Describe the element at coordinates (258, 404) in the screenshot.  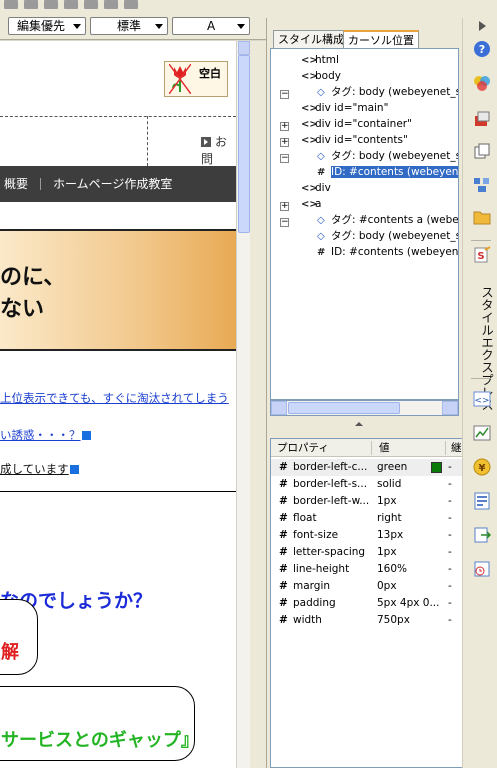
I see `panel-gutter` at that location.